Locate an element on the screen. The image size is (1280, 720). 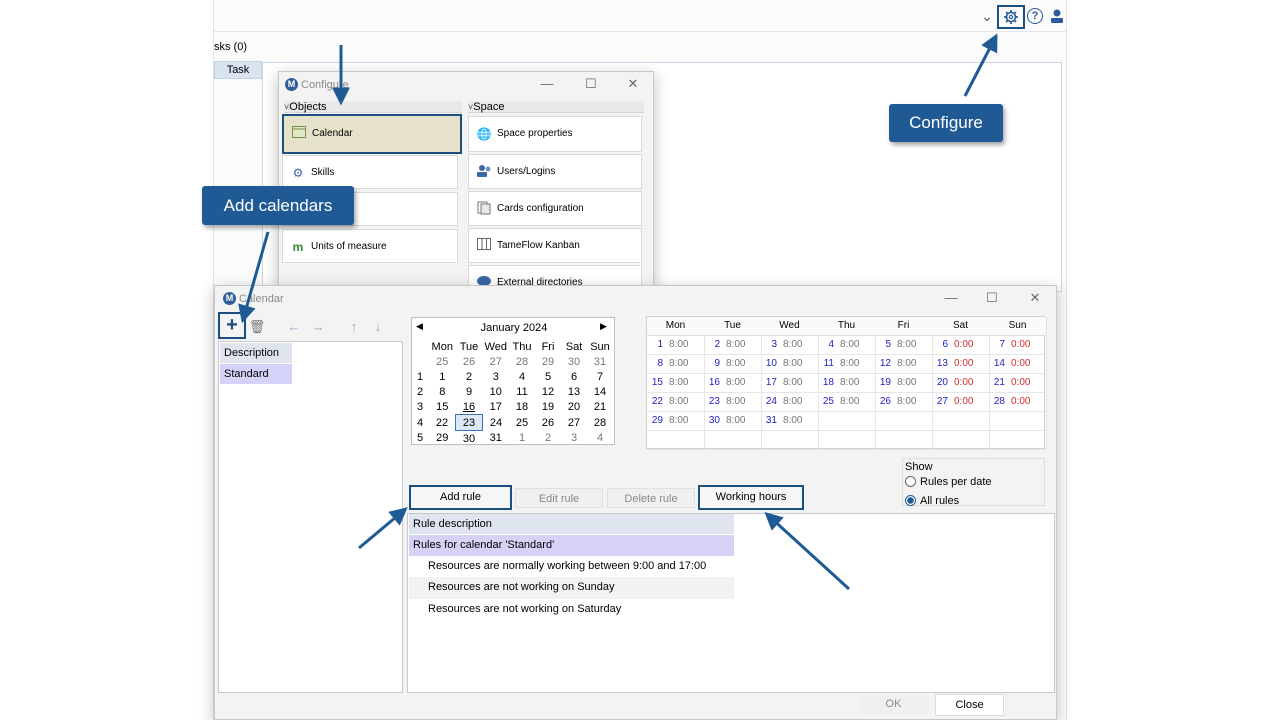
arrow-to-settings is located at coordinates (980, 65).